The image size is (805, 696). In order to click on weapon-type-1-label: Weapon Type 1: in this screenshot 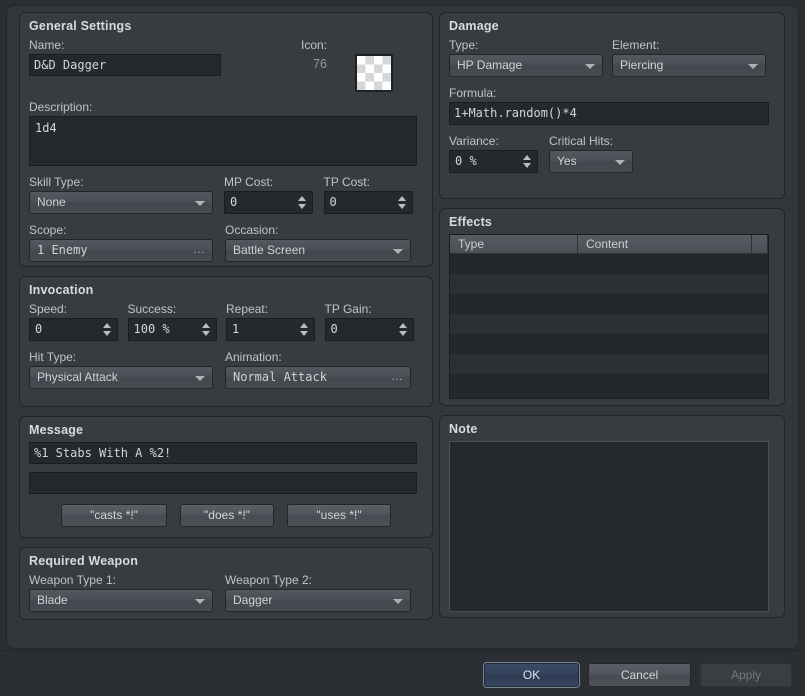, I will do `click(72, 580)`.